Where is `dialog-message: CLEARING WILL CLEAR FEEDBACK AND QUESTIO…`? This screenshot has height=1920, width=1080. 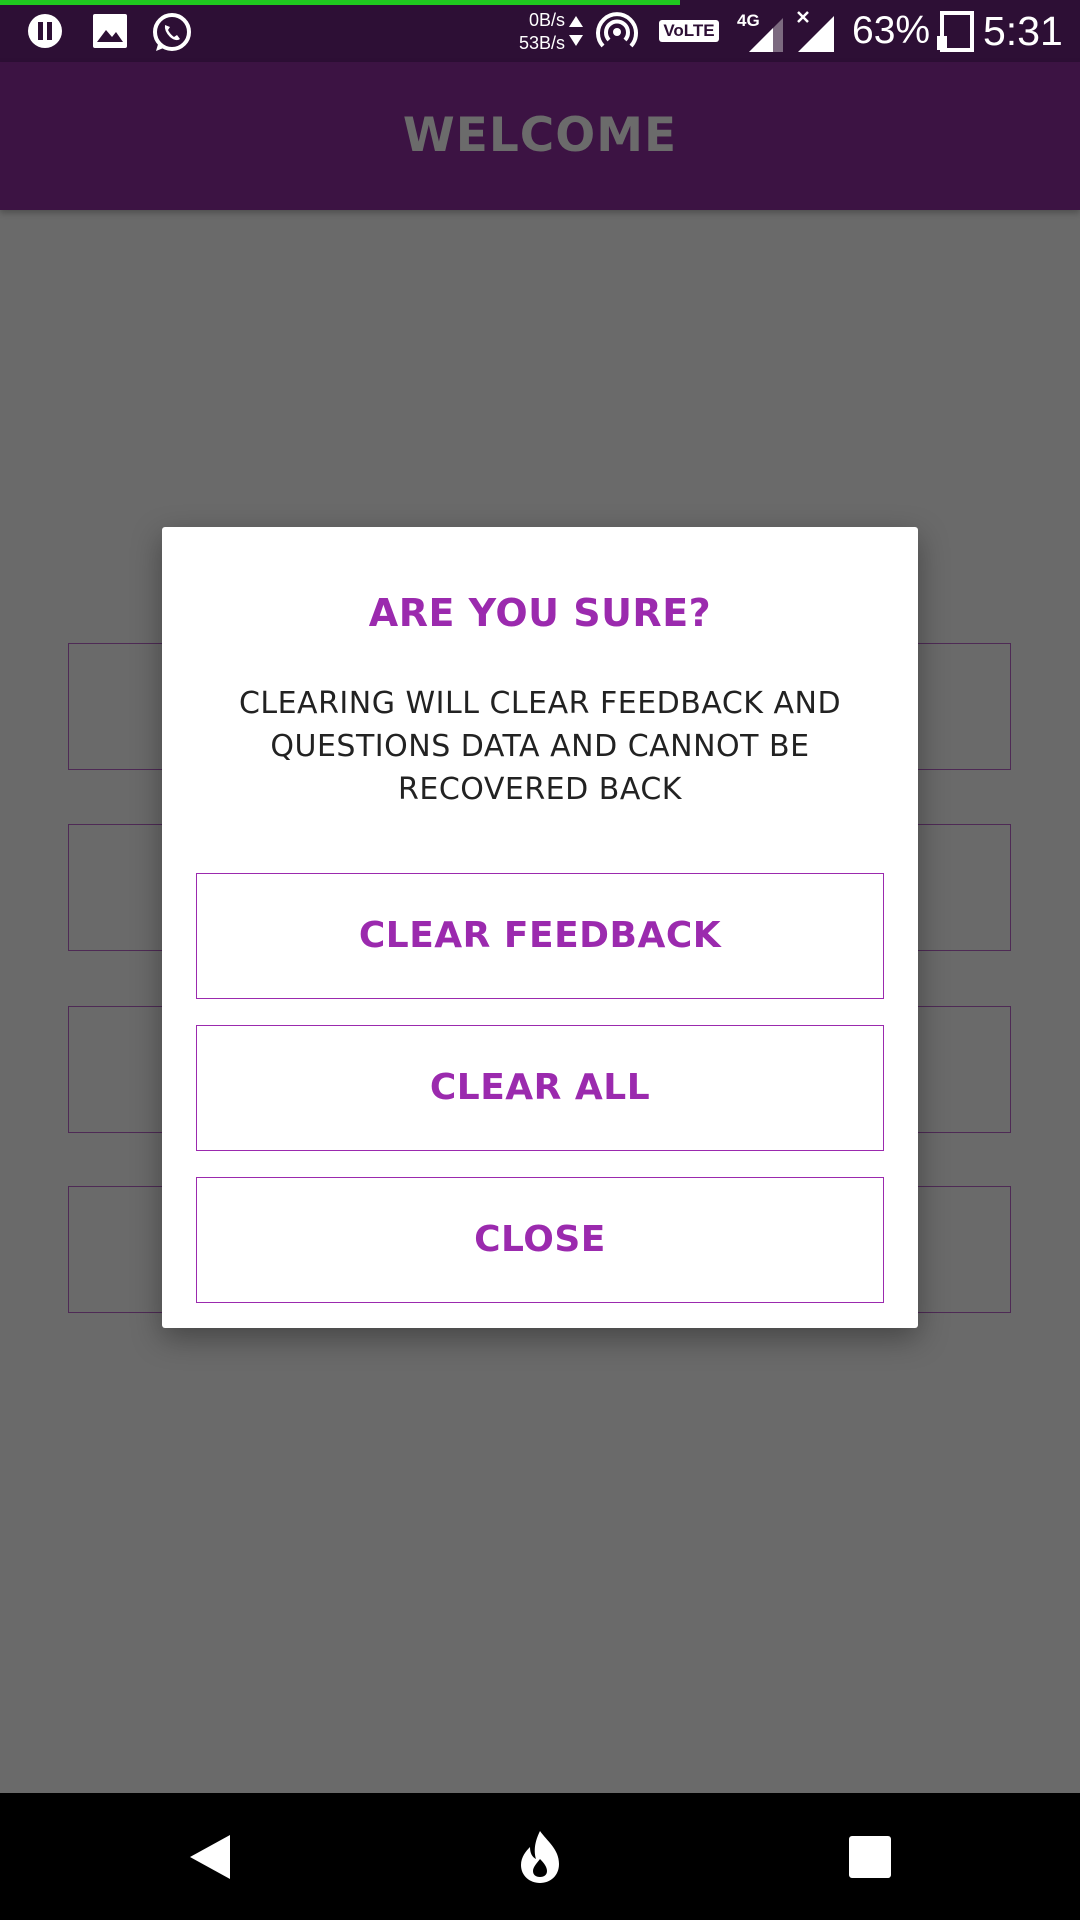 dialog-message: CLEARING WILL CLEAR FEEDBACK AND QUESTIO… is located at coordinates (540, 746).